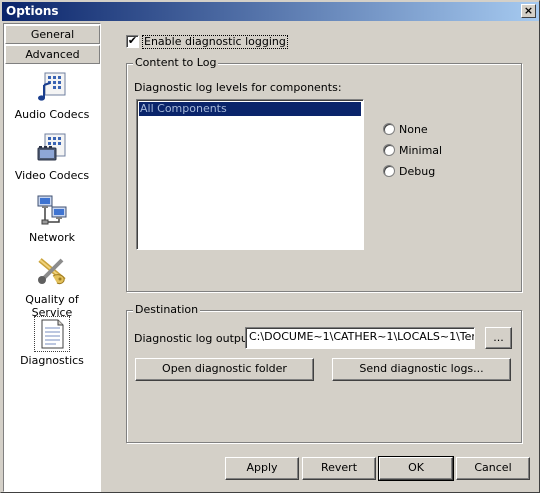 This screenshot has height=493, width=540. What do you see at coordinates (413, 129) in the screenshot?
I see `level-none-label: None` at bounding box center [413, 129].